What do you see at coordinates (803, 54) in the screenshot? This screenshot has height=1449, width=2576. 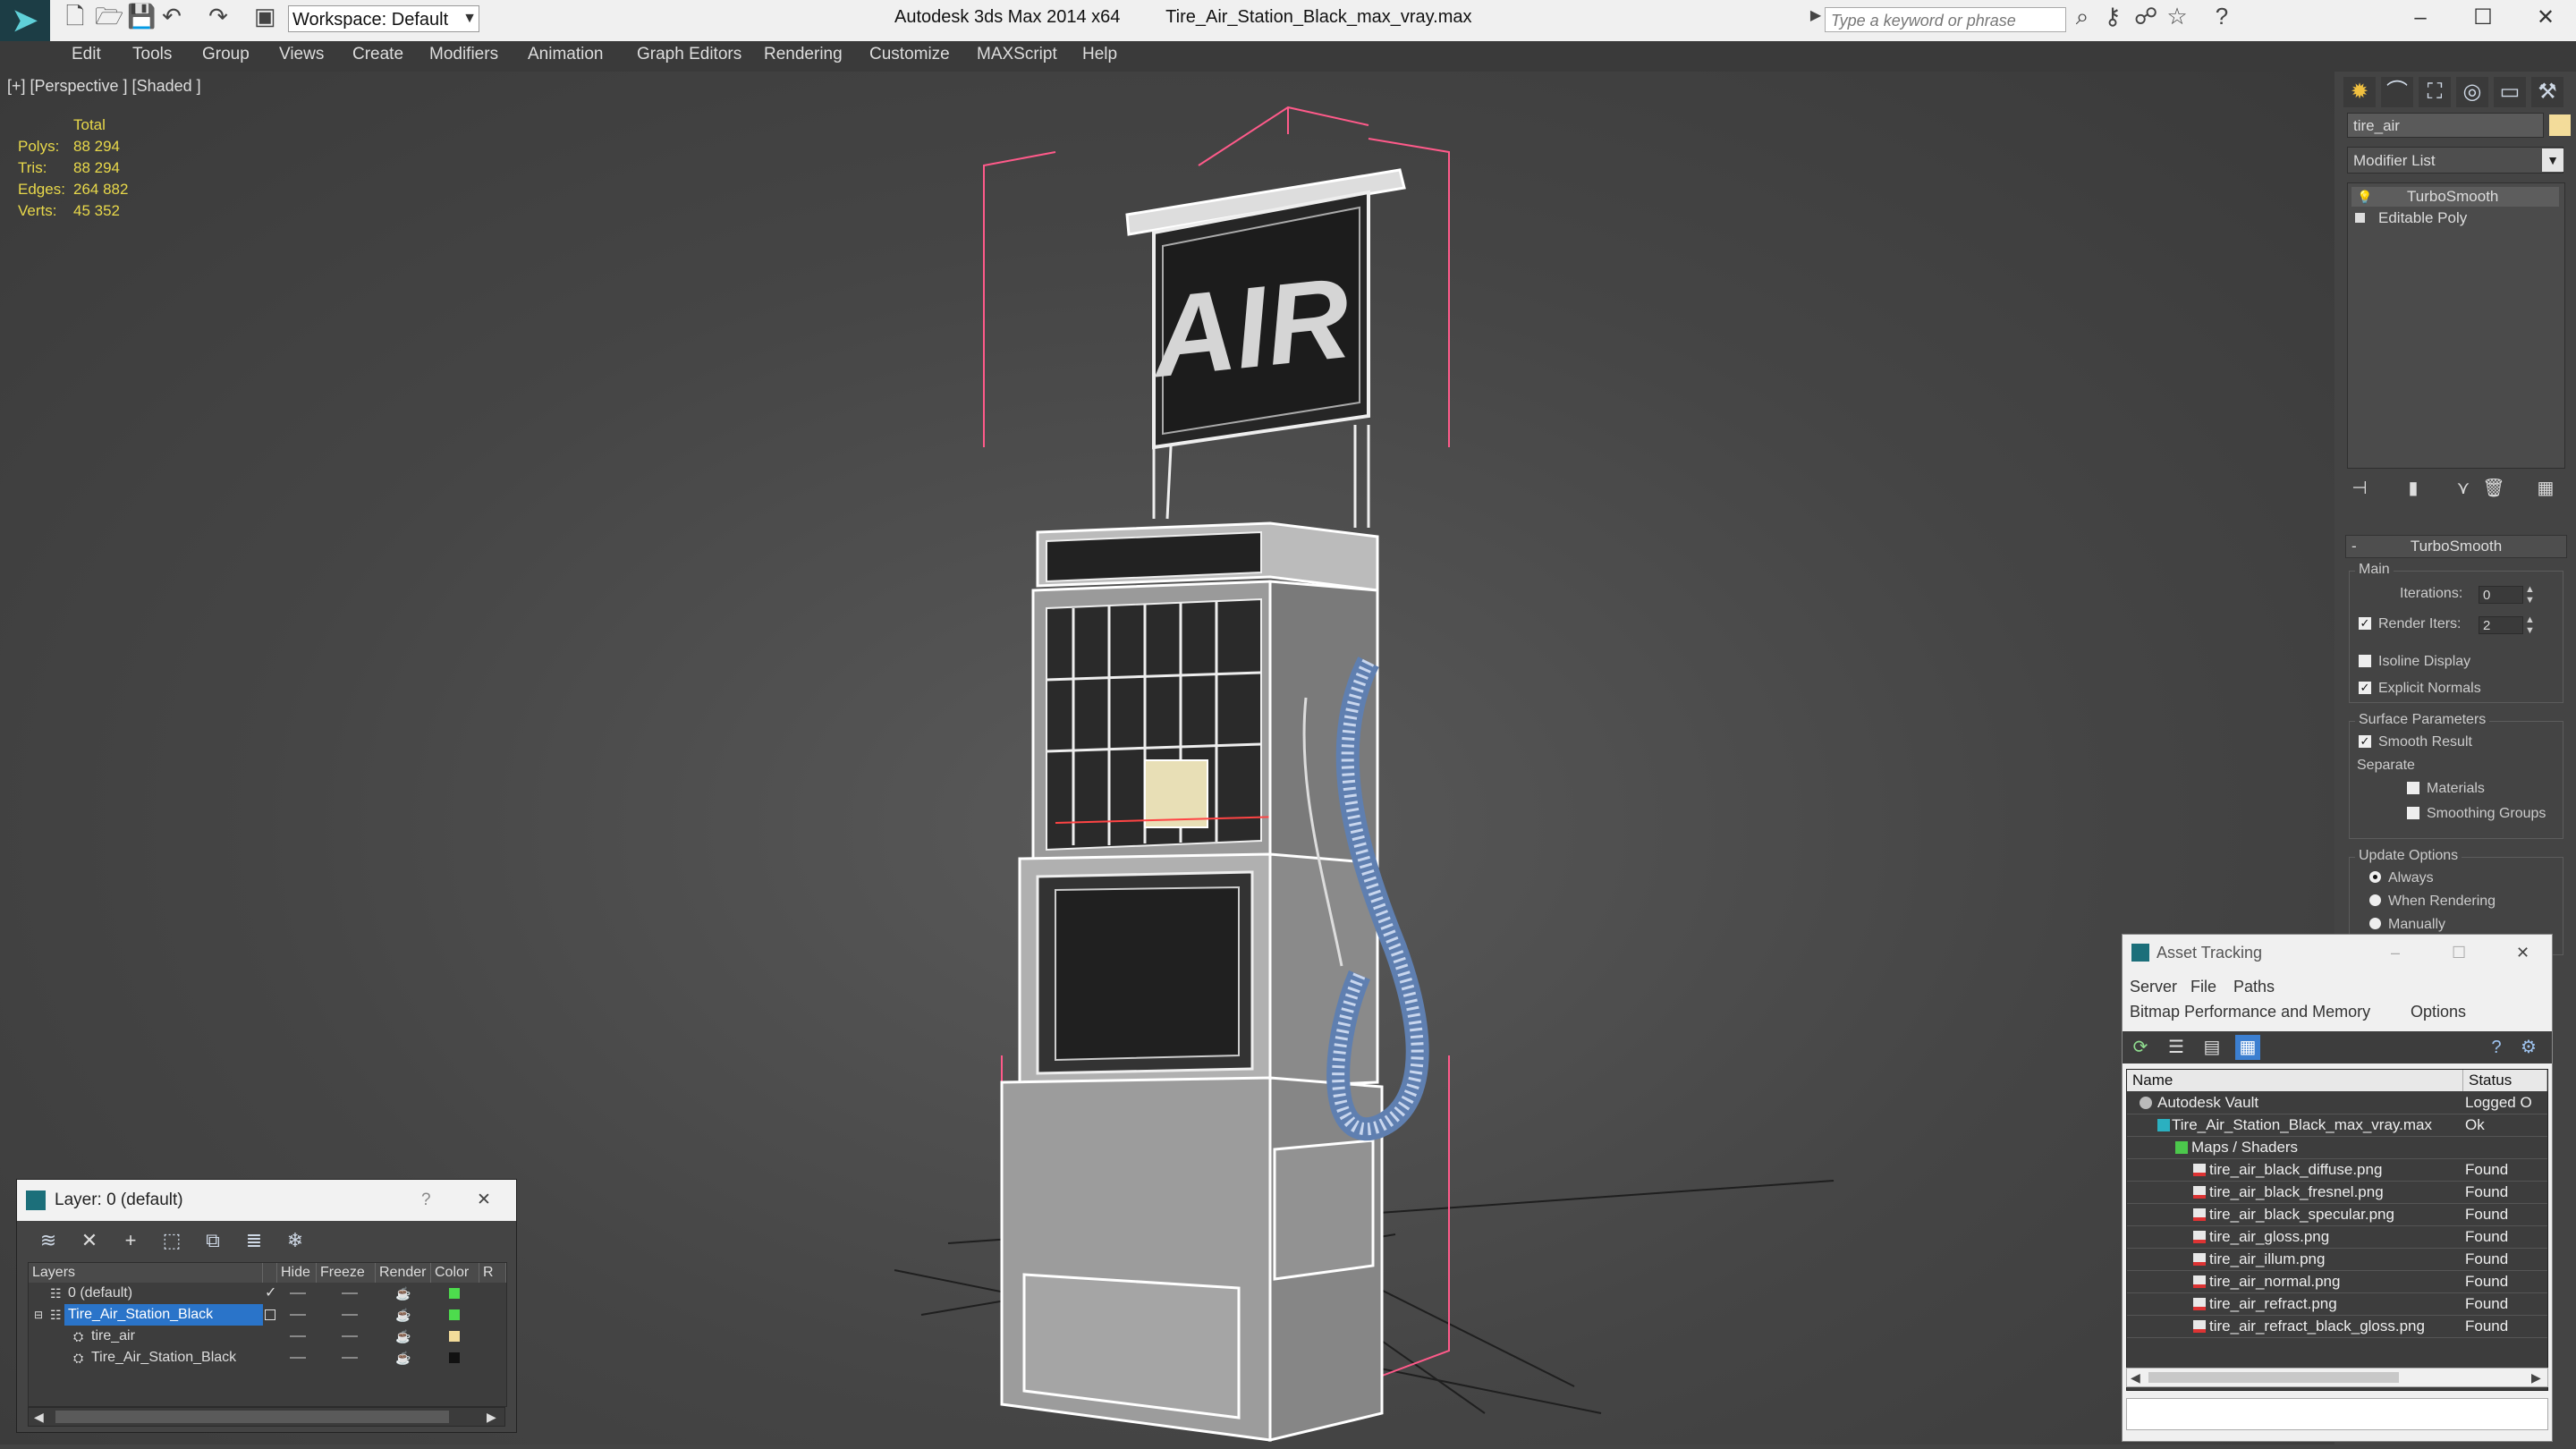 I see `menu-rendering: Rendering` at bounding box center [803, 54].